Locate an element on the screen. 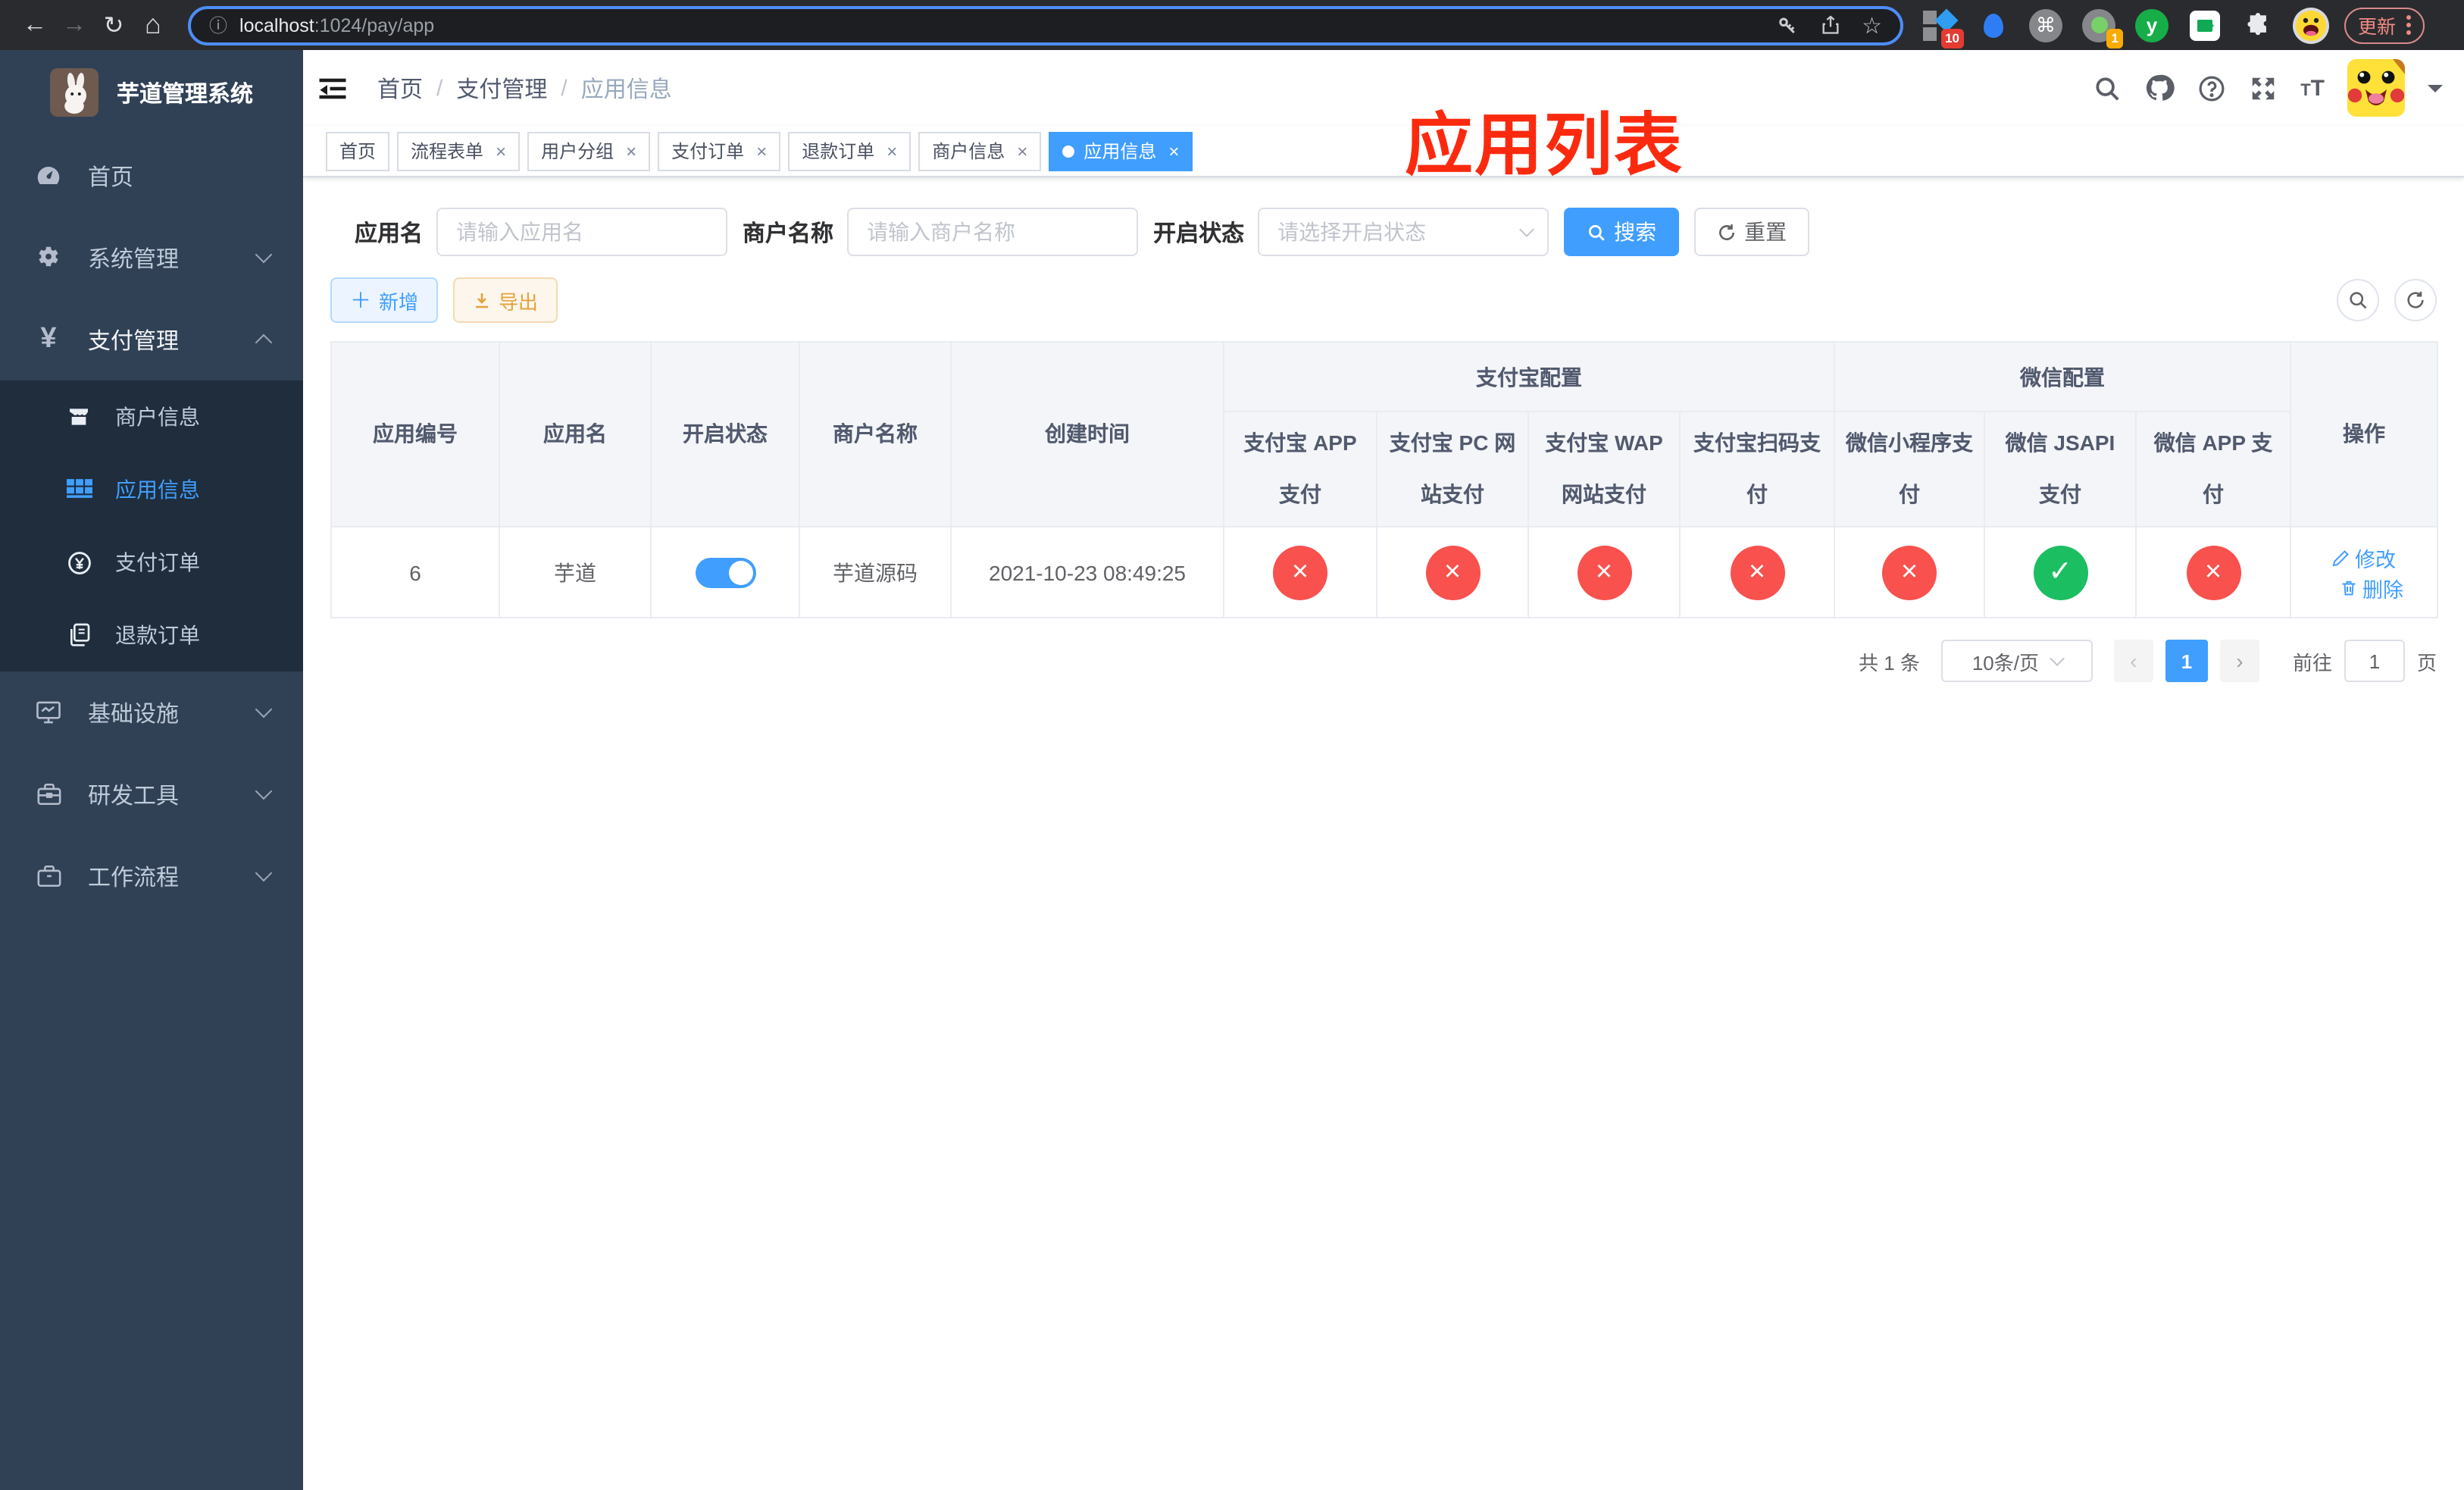 The image size is (2464, 1490). url-bar: ⓘ localhost:1024/pay/app ☆ is located at coordinates (1045, 25).